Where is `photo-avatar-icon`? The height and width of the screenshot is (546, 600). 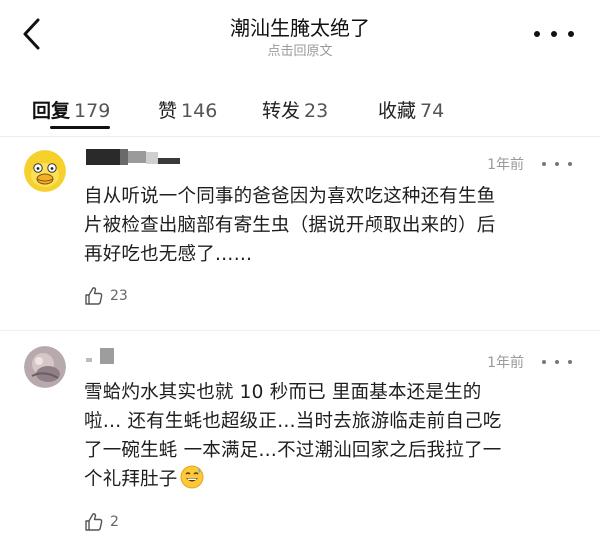 photo-avatar-icon is located at coordinates (45, 367).